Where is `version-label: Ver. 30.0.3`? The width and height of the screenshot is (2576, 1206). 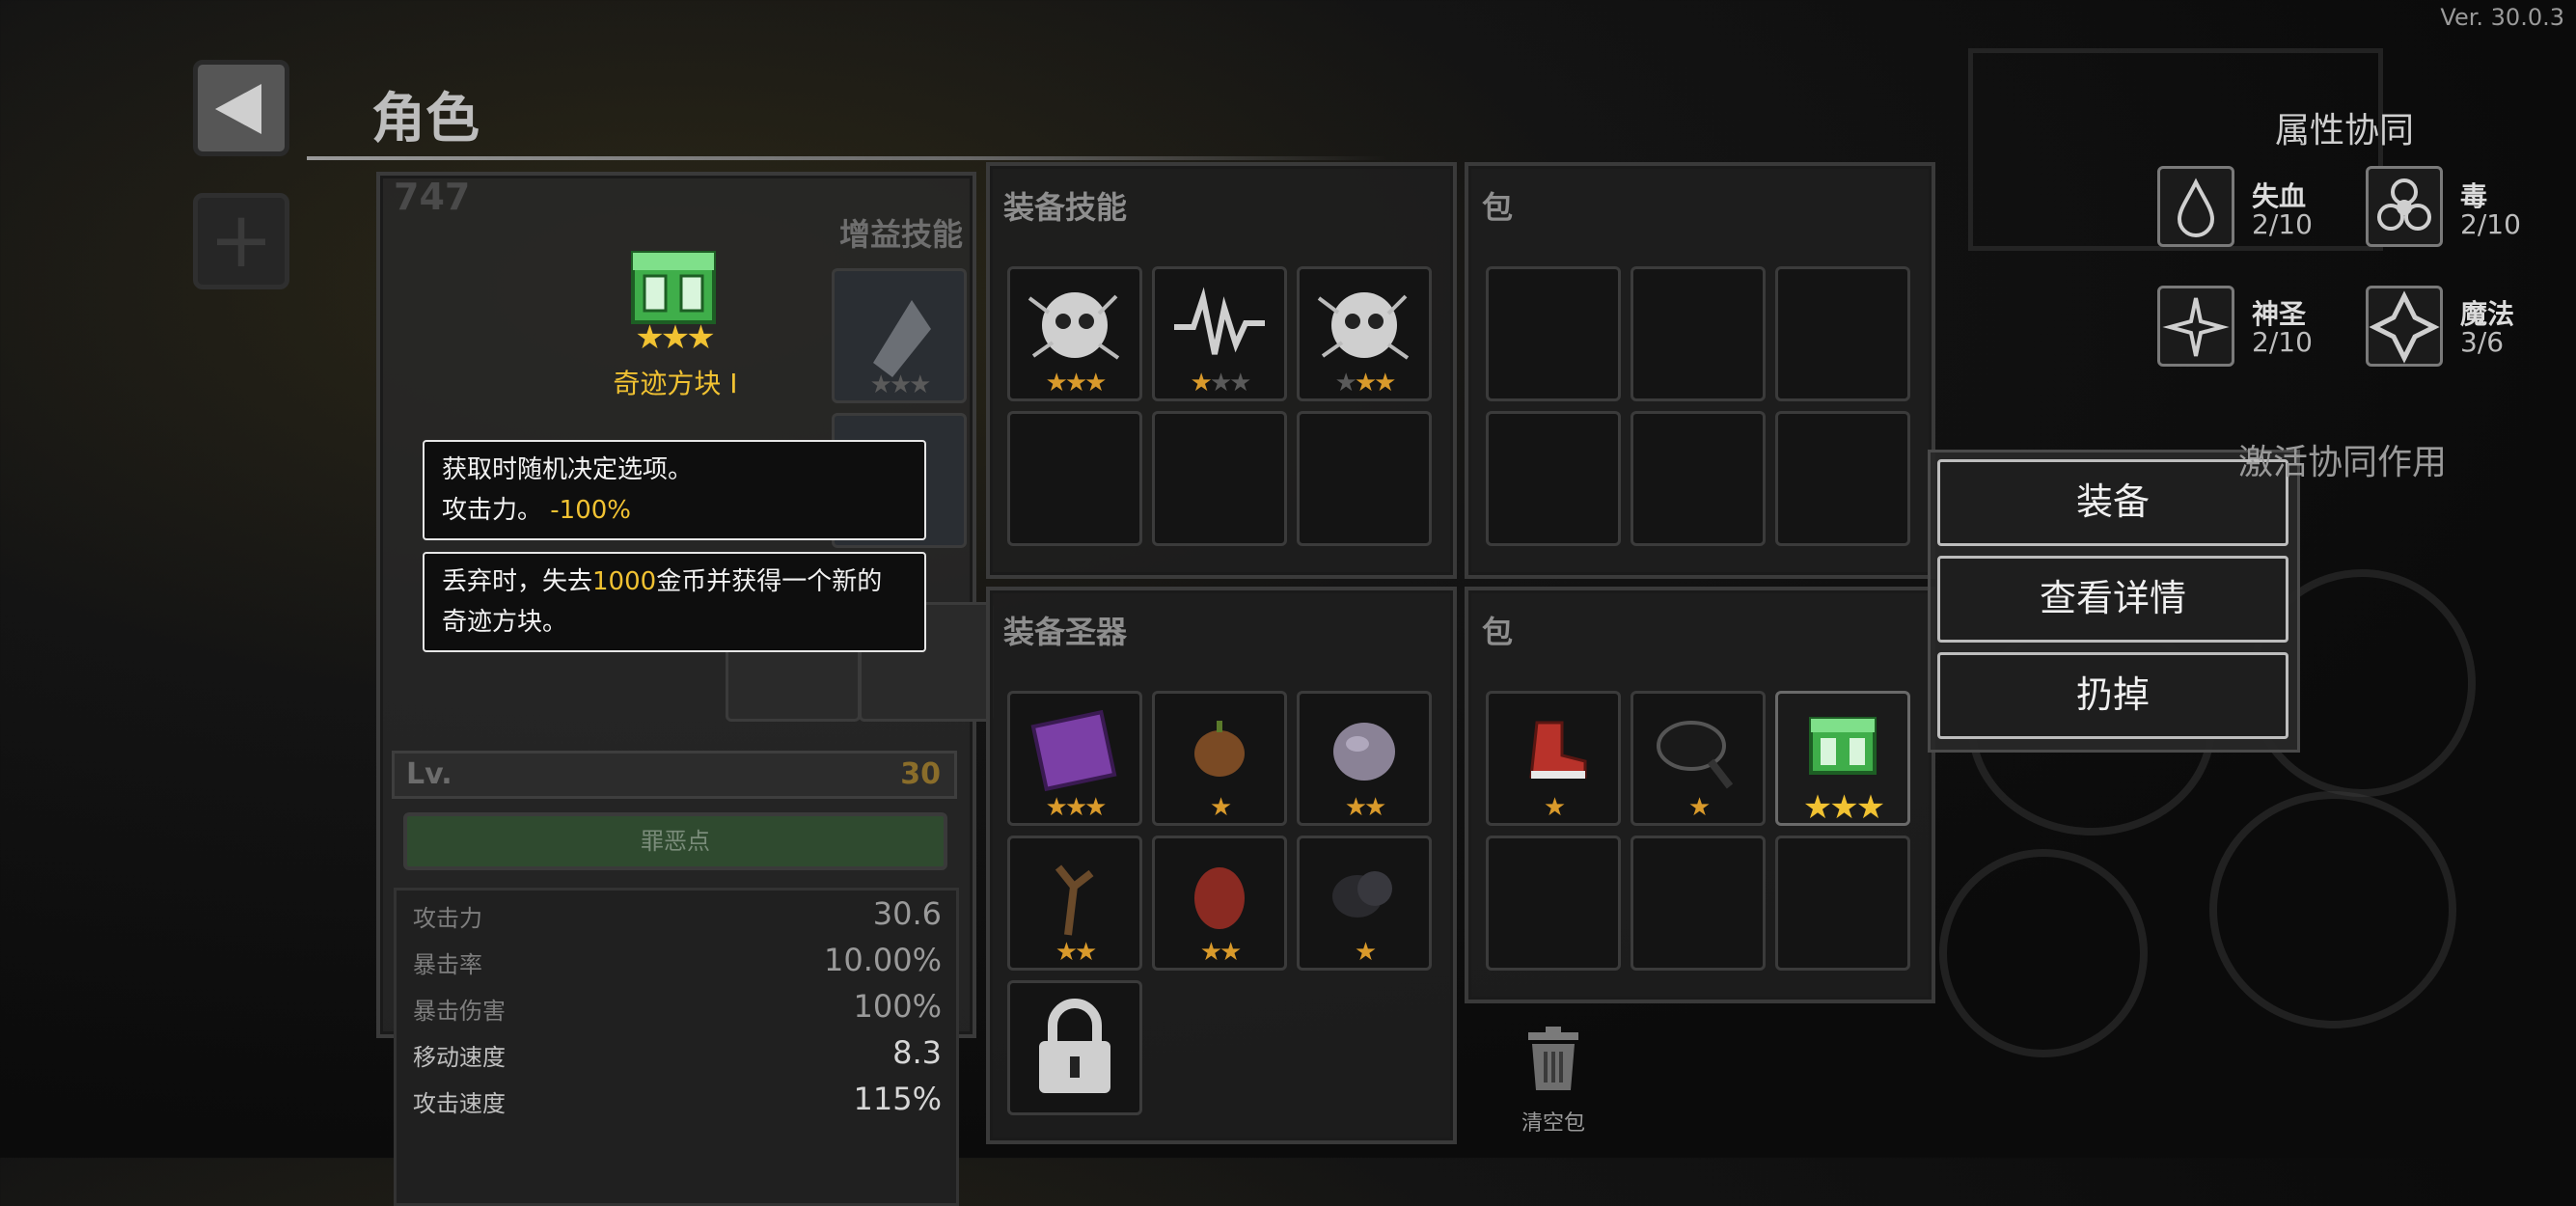
version-label: Ver. 30.0.3 is located at coordinates (2502, 17).